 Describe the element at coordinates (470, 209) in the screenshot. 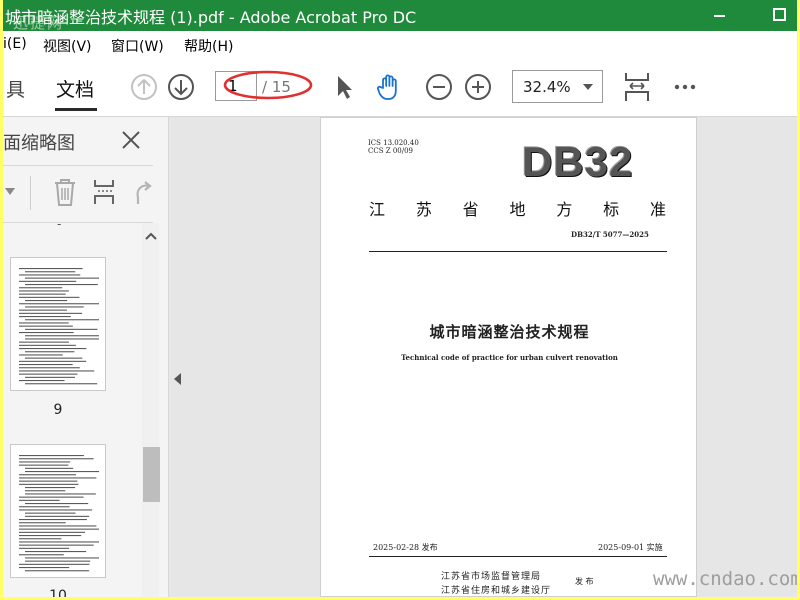

I see `standard-type-char: 省` at that location.